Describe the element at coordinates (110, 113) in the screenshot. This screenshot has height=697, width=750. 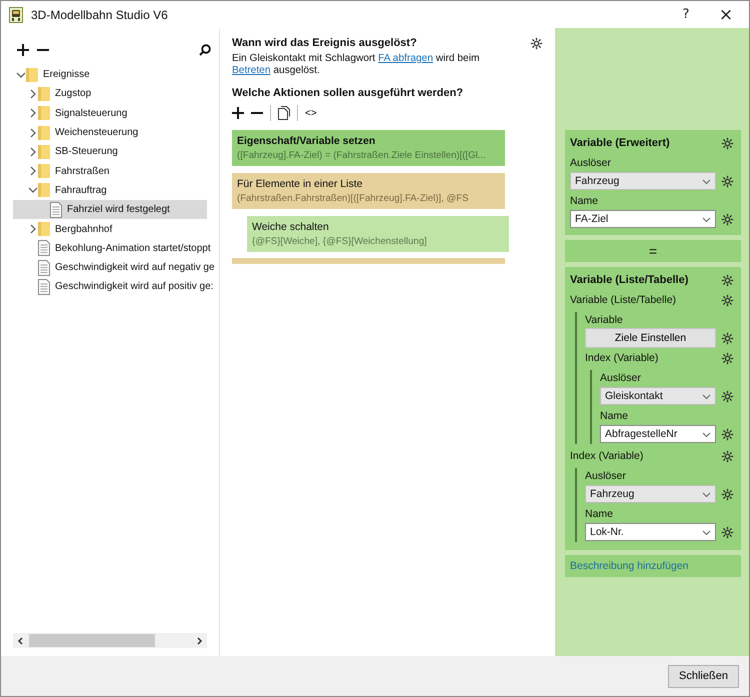
I see `tree-item: Signalsteuerung` at that location.